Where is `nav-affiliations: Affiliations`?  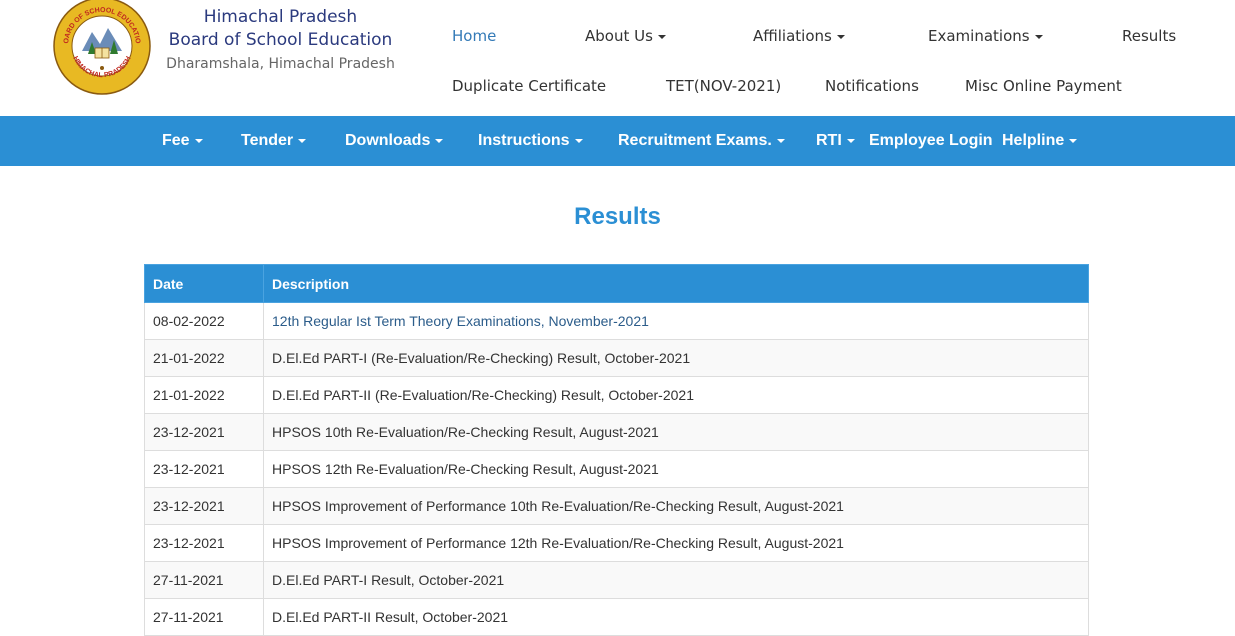
nav-affiliations: Affiliations is located at coordinates (799, 36).